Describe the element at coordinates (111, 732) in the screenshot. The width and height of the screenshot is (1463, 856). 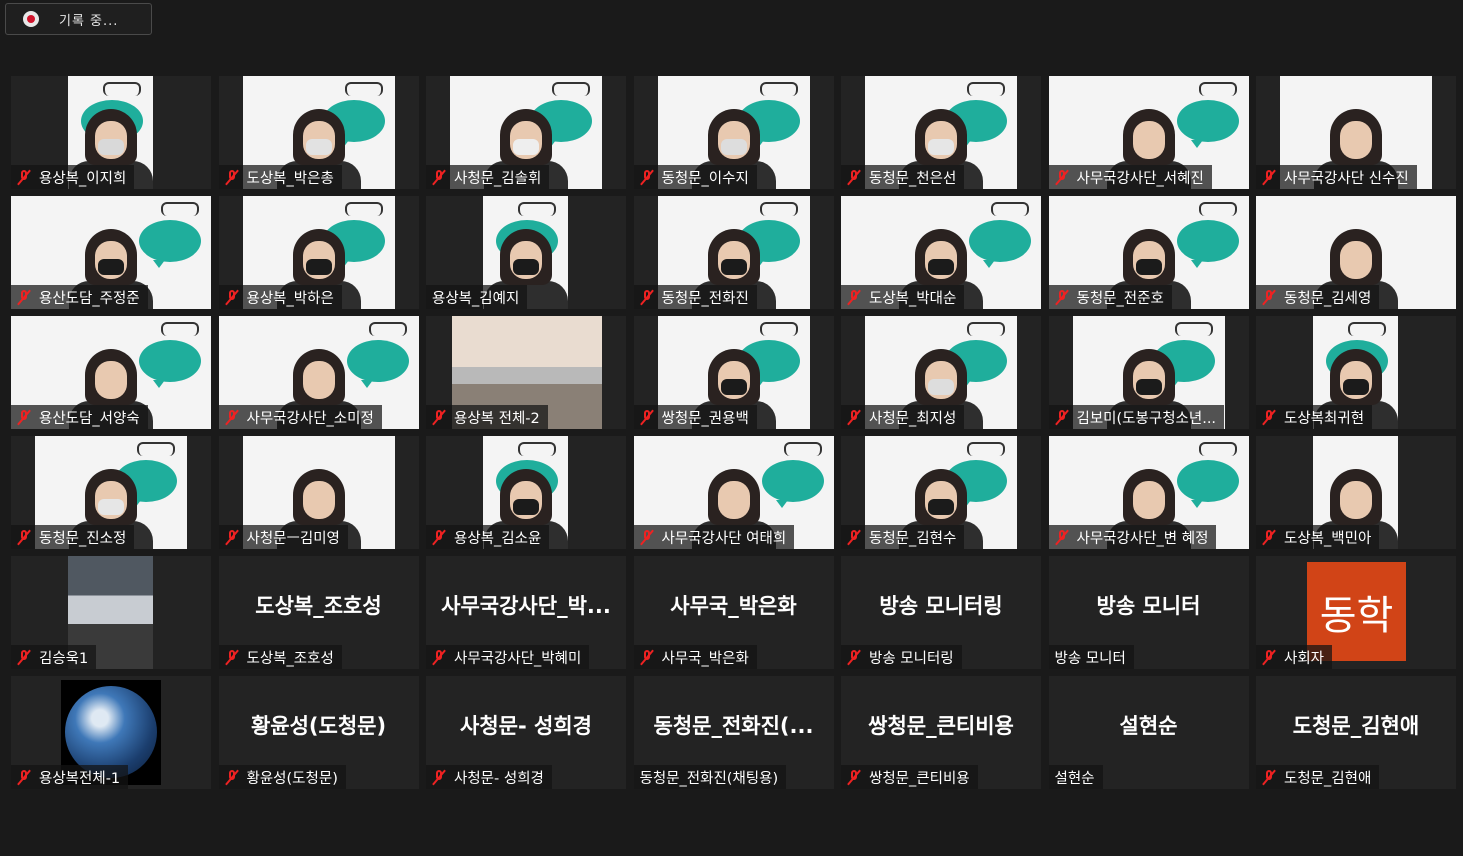
I see `participant-tile: 용상복전체-1` at that location.